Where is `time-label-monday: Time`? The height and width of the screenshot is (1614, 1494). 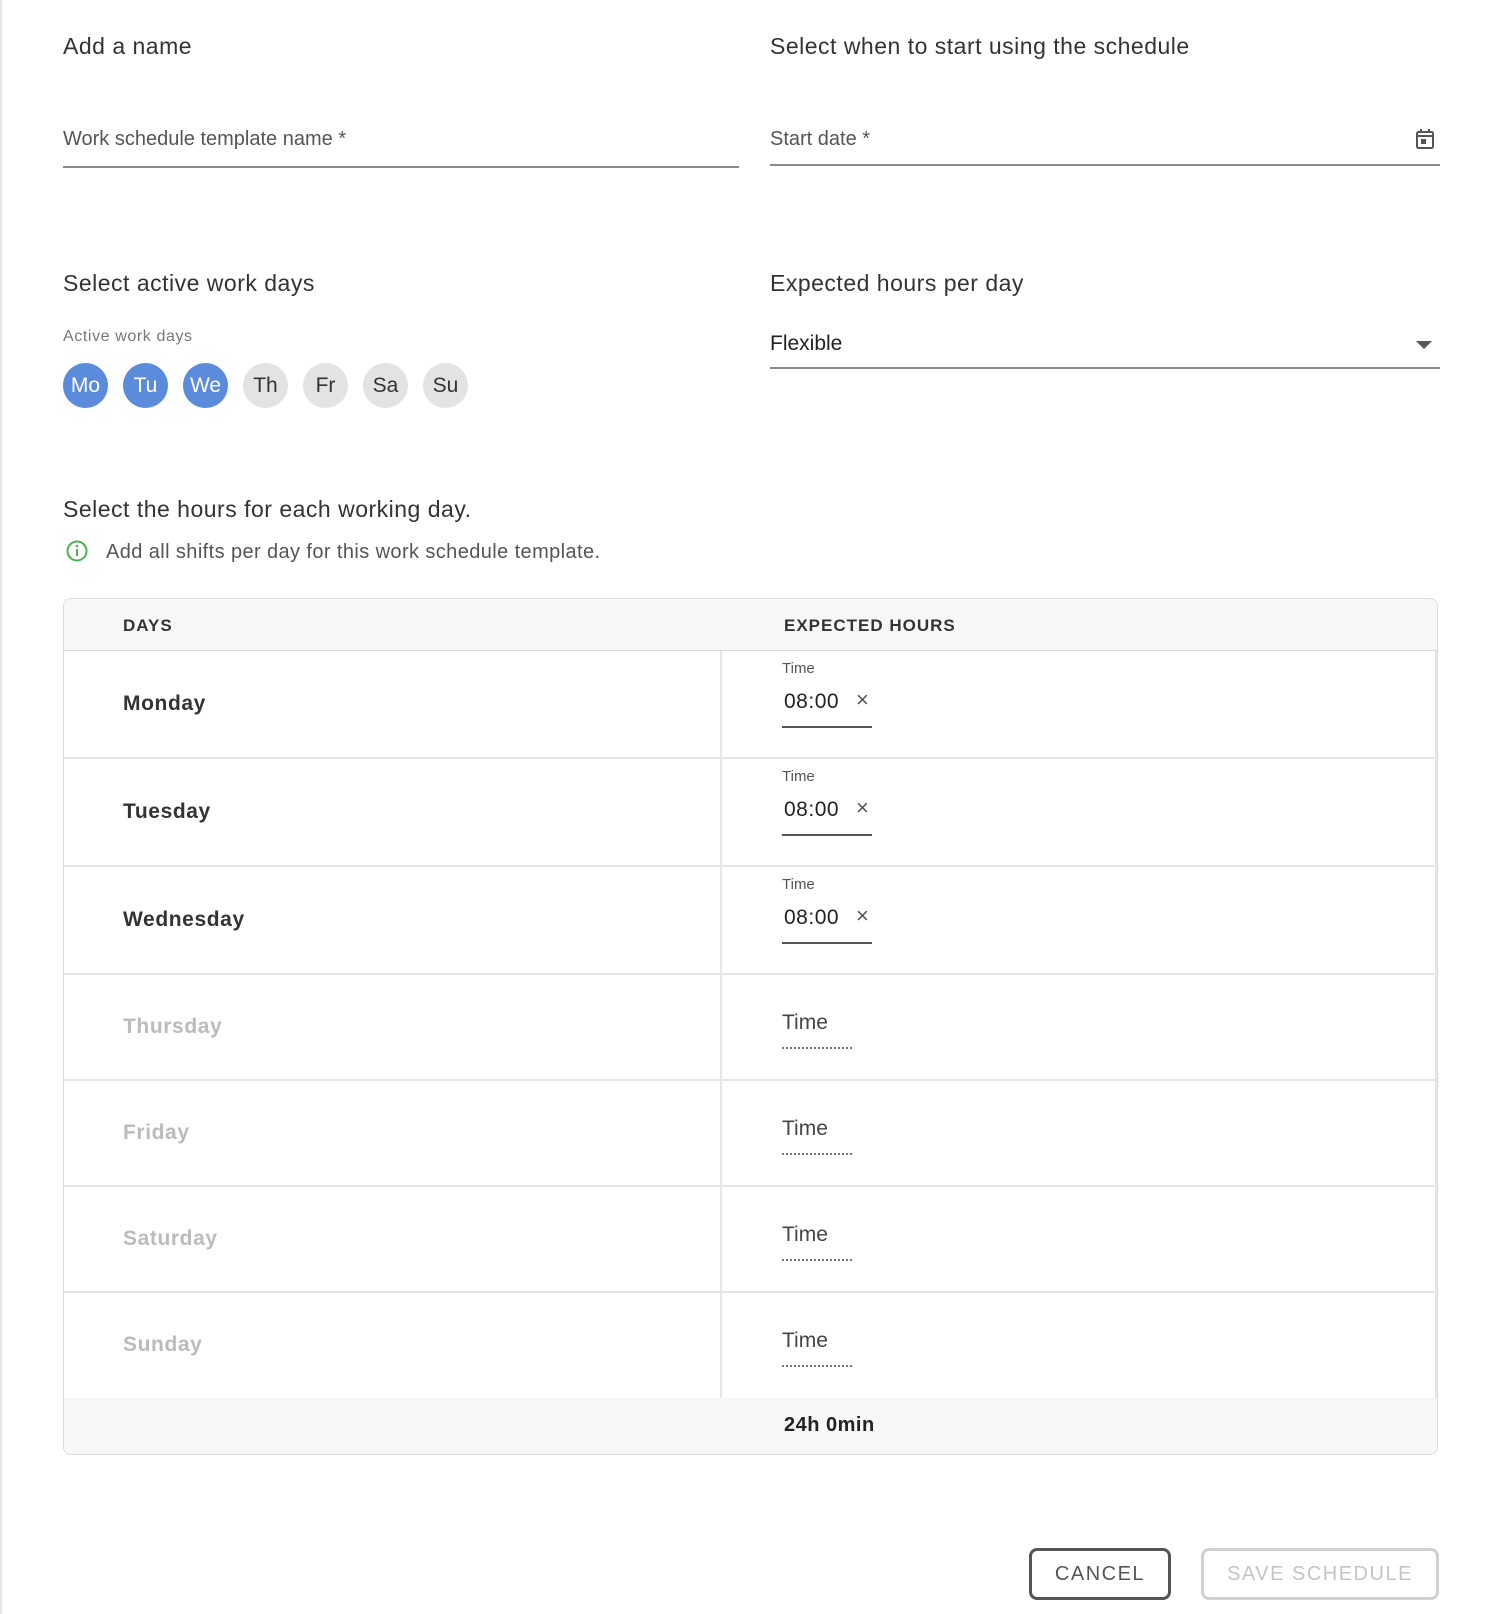
time-label-monday: Time is located at coordinates (798, 668).